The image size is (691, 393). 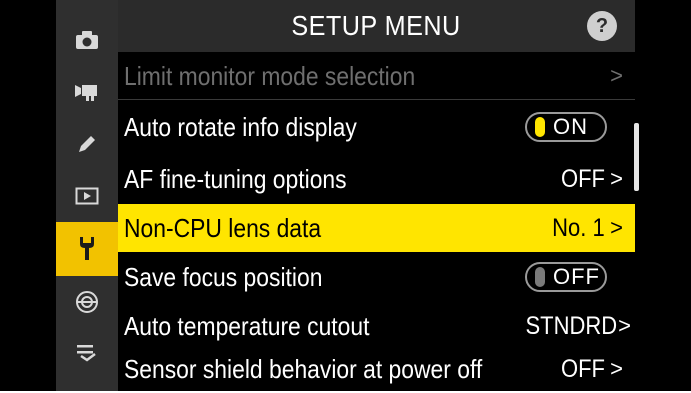 What do you see at coordinates (376, 179) in the screenshot?
I see `menu-item-af-fine-tuning: AF fine-tuning options OFF >` at bounding box center [376, 179].